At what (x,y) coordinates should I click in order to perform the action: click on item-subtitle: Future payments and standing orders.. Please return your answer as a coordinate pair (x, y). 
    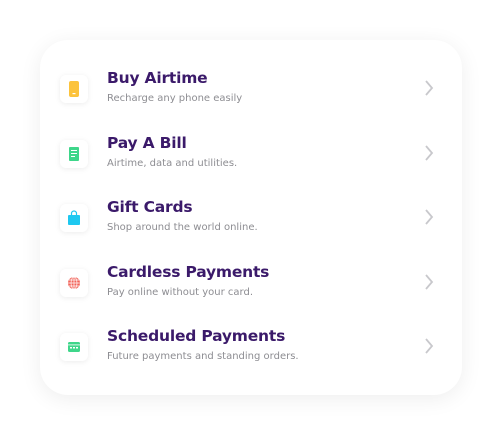
    Looking at the image, I should click on (203, 356).